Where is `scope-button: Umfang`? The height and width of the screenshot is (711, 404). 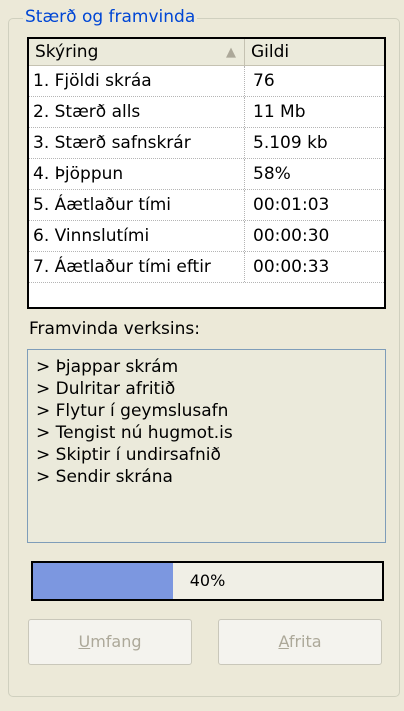 scope-button: Umfang is located at coordinates (110, 642).